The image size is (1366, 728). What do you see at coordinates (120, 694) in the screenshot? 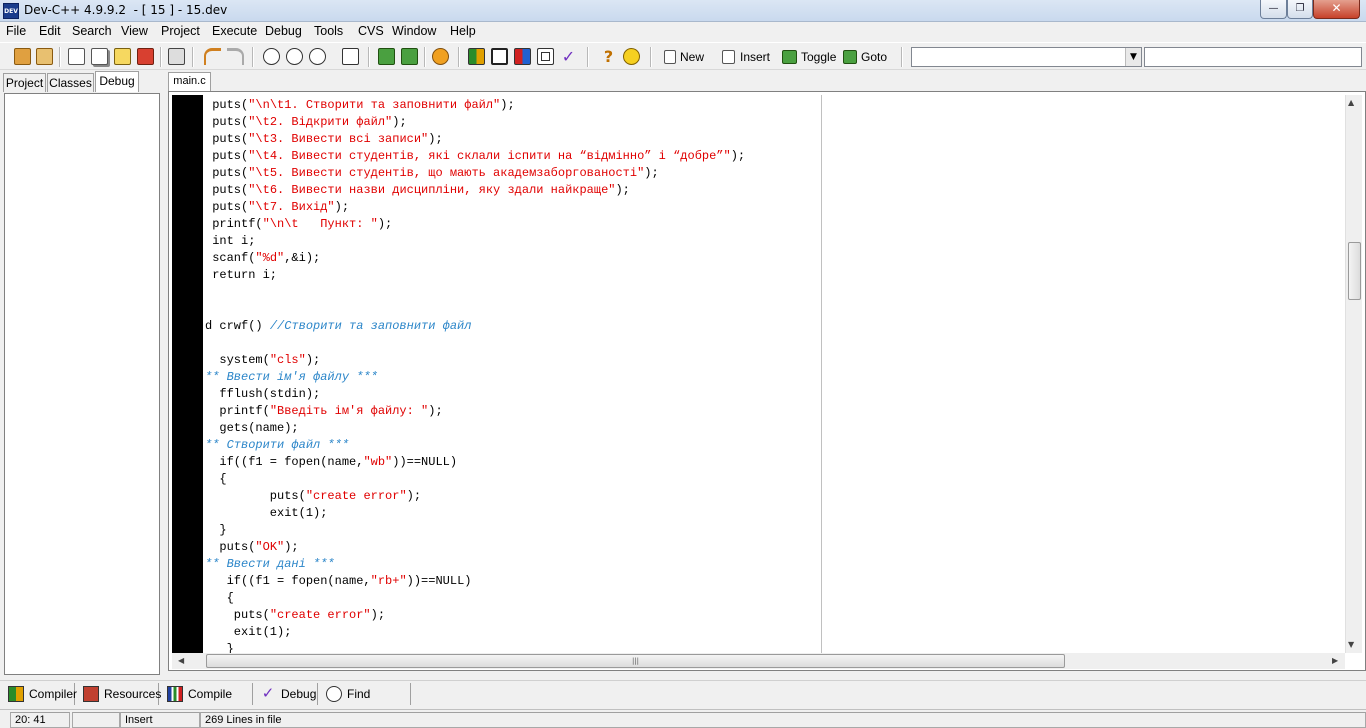
I see `tab-resources: Resources` at bounding box center [120, 694].